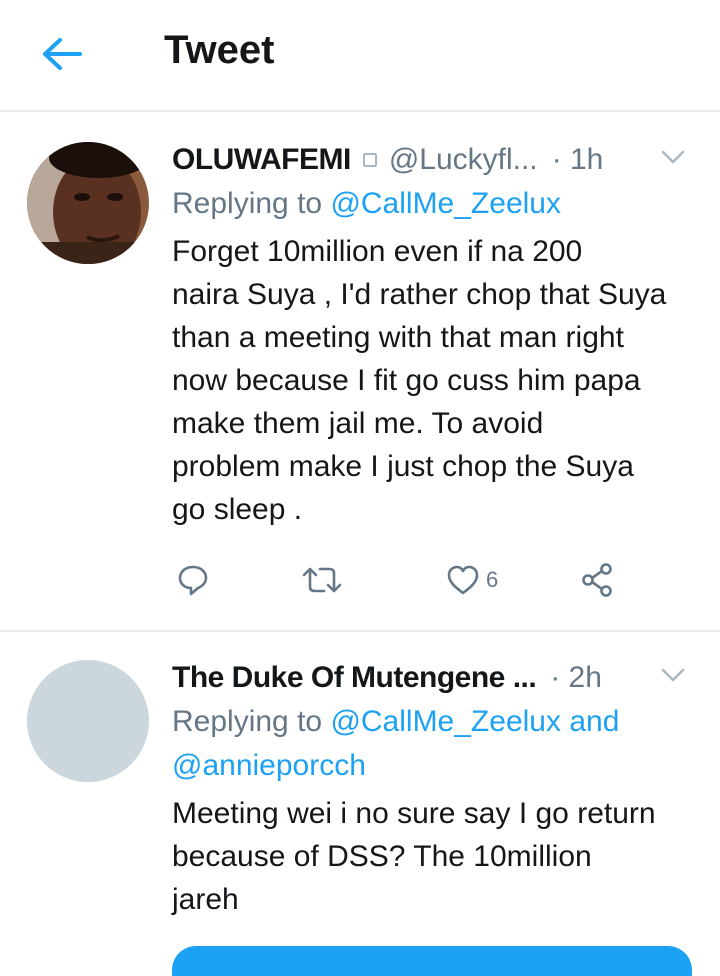 This screenshot has height=976, width=720. What do you see at coordinates (219, 50) in the screenshot?
I see `page-title: Tweet` at bounding box center [219, 50].